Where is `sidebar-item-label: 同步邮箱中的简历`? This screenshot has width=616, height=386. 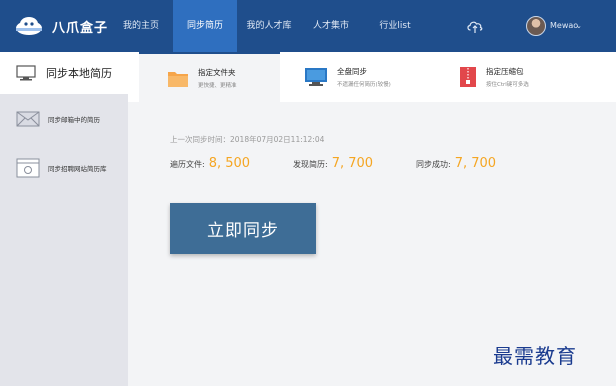 sidebar-item-label: 同步邮箱中的简历 is located at coordinates (74, 120).